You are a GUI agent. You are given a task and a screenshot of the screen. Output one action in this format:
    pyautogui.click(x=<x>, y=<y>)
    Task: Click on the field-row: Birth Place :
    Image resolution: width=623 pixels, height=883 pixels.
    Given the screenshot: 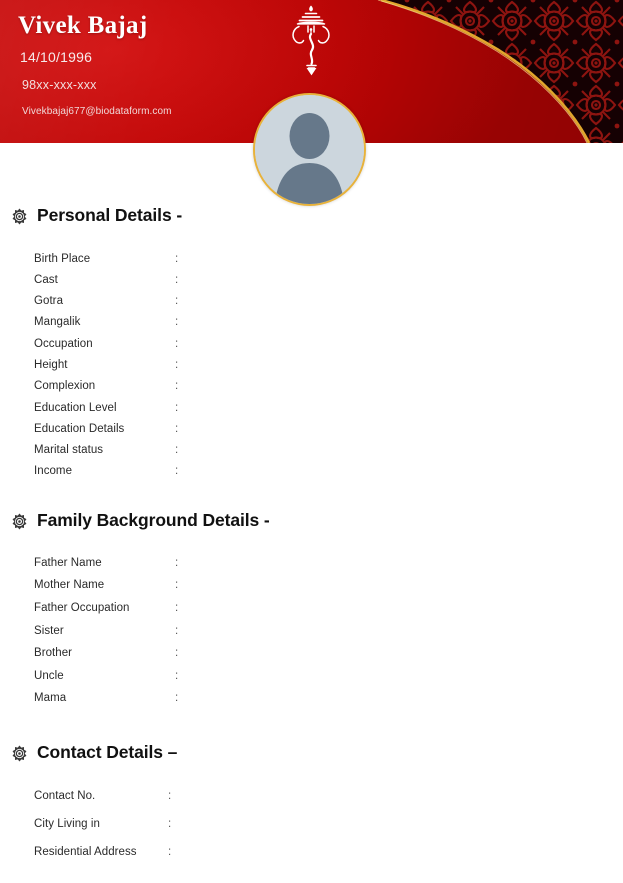 What is the action you would take?
    pyautogui.click(x=328, y=260)
    